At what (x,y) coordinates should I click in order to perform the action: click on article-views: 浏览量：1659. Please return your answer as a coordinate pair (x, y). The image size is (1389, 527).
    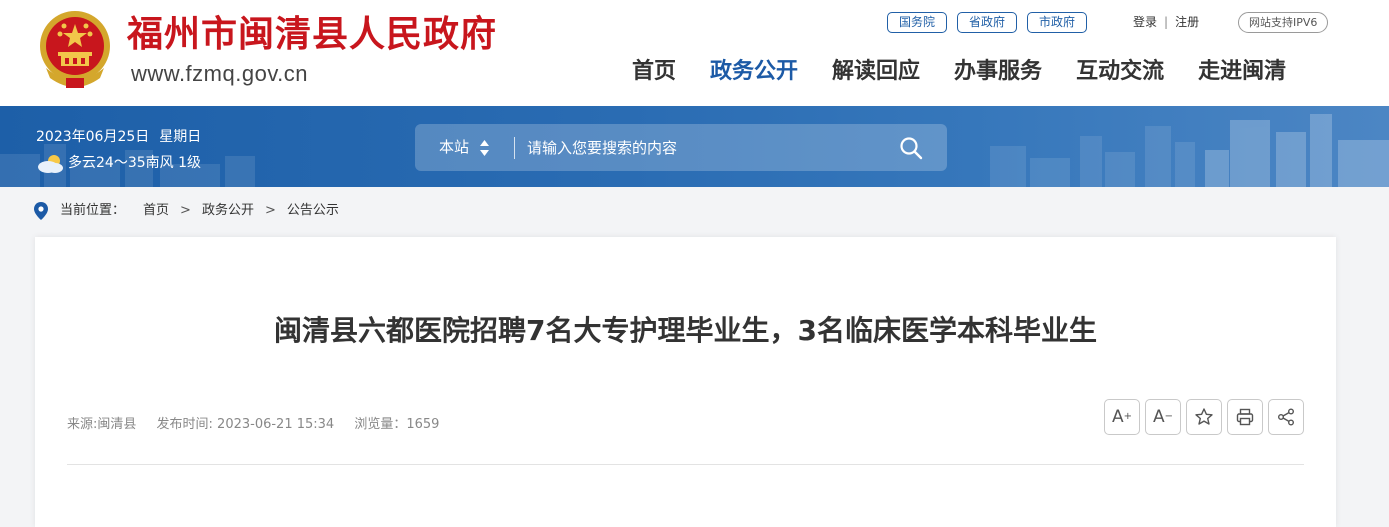
    Looking at the image, I should click on (397, 424).